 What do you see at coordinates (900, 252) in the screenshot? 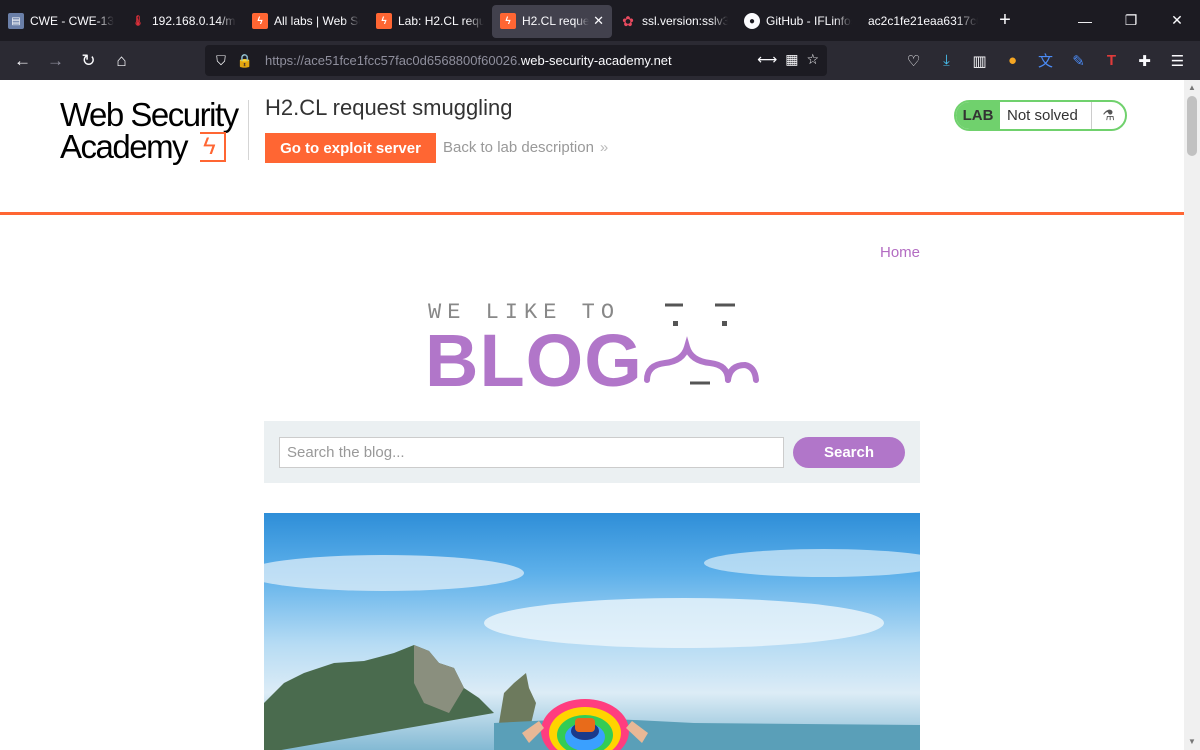
I see `home-link: Home` at bounding box center [900, 252].